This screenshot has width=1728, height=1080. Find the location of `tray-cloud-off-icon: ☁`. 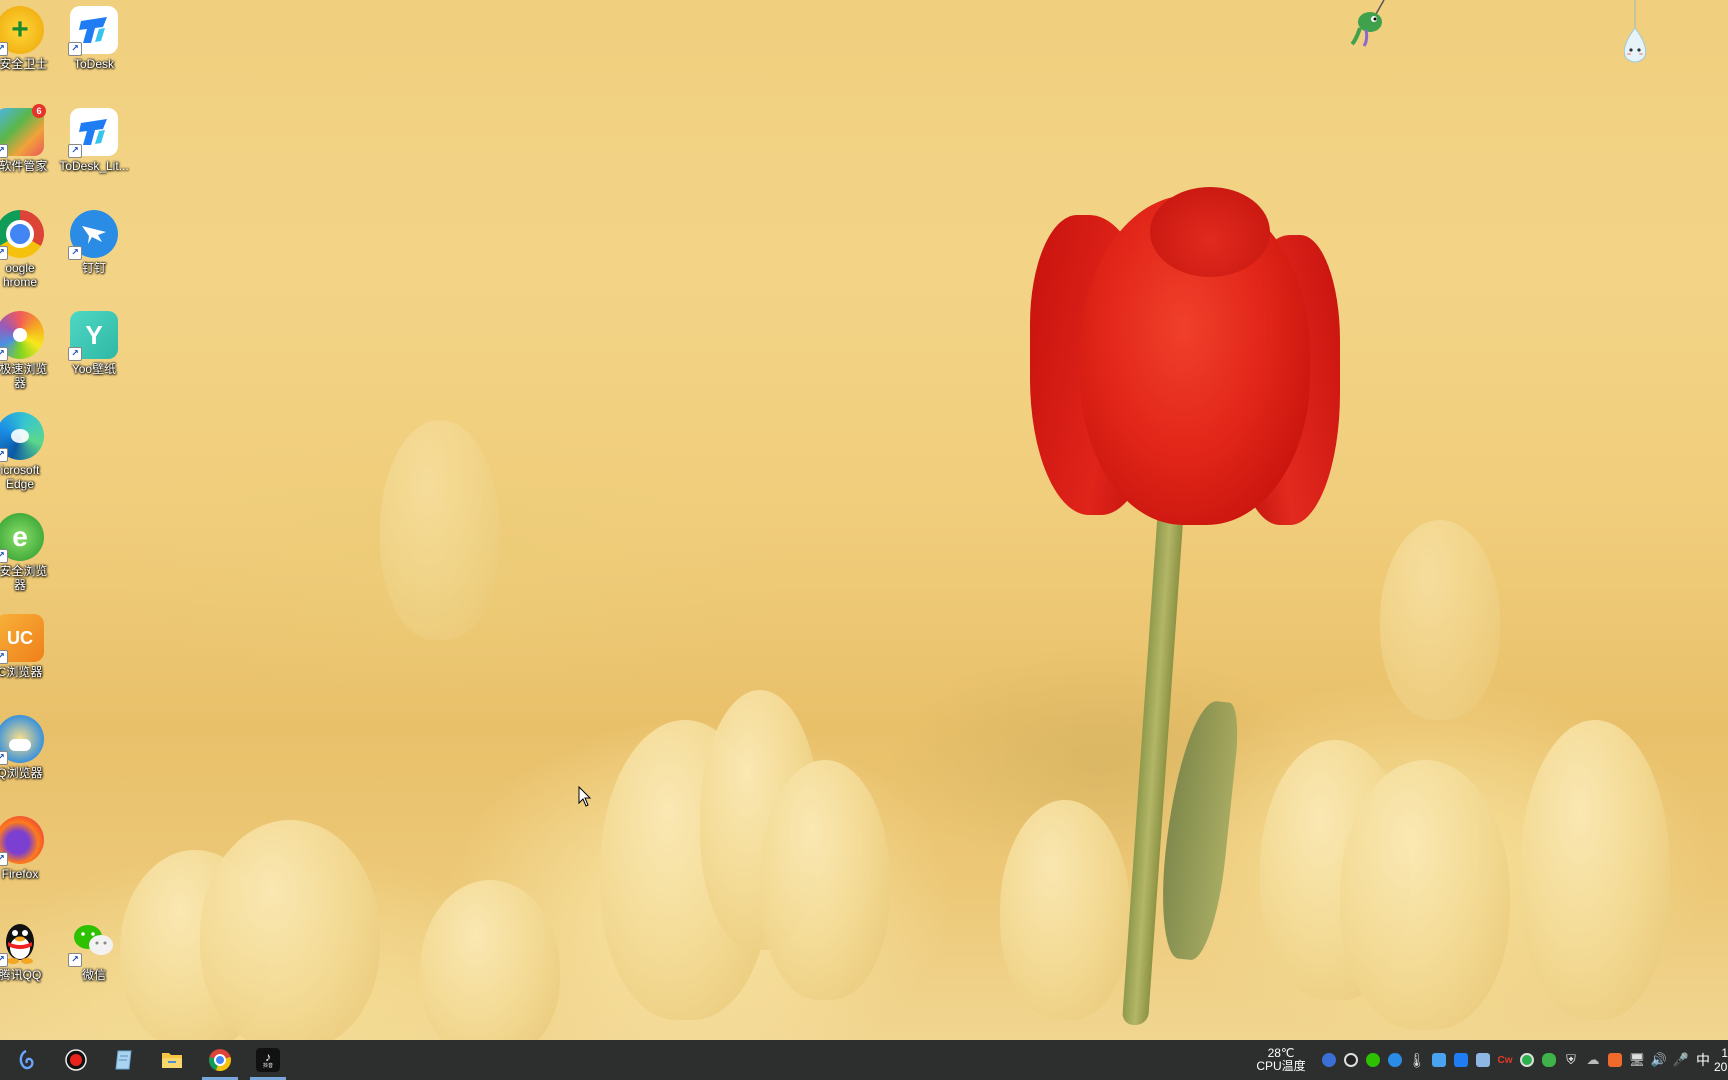

tray-cloud-off-icon: ☁ is located at coordinates (1593, 1060).